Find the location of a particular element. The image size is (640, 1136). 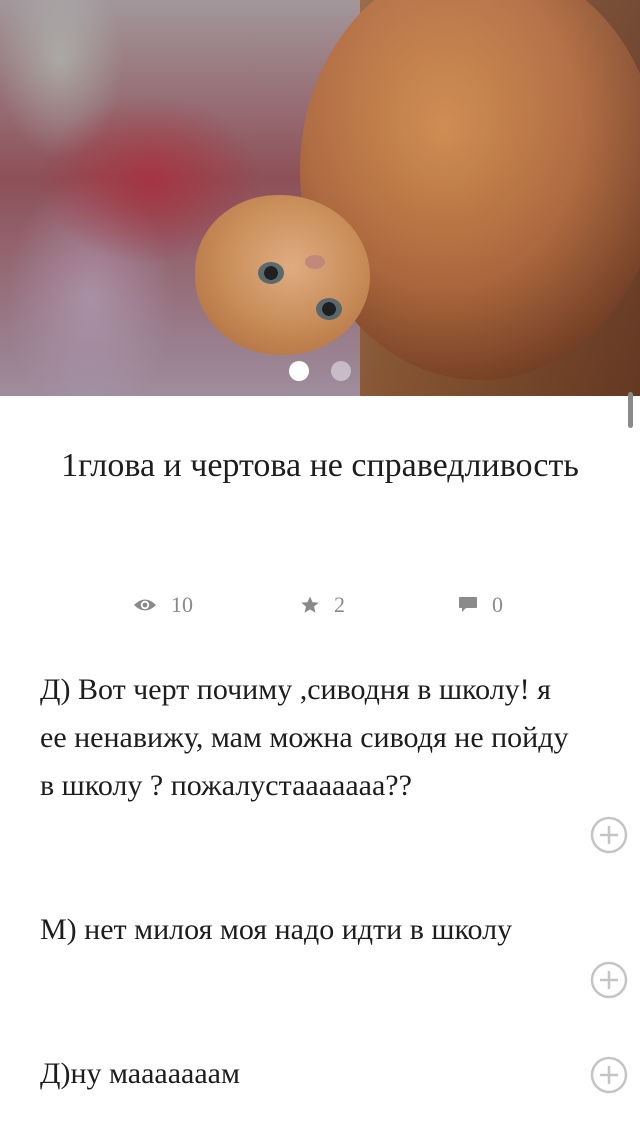

story-stats: 10 2 0 is located at coordinates (320, 608).